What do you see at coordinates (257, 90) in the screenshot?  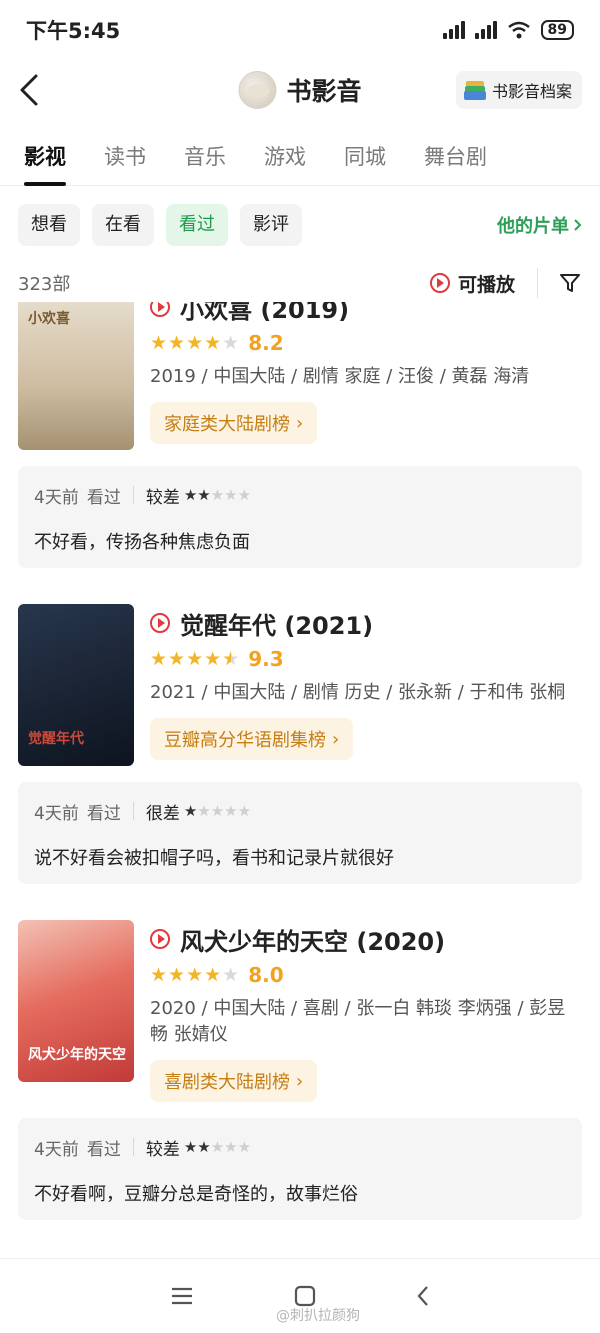 I see `avatar` at bounding box center [257, 90].